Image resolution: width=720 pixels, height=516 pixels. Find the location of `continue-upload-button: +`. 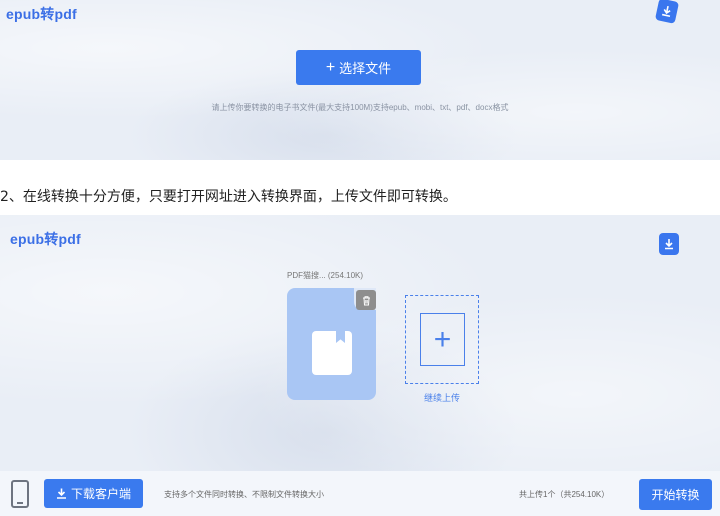

continue-upload-button: + is located at coordinates (442, 339).